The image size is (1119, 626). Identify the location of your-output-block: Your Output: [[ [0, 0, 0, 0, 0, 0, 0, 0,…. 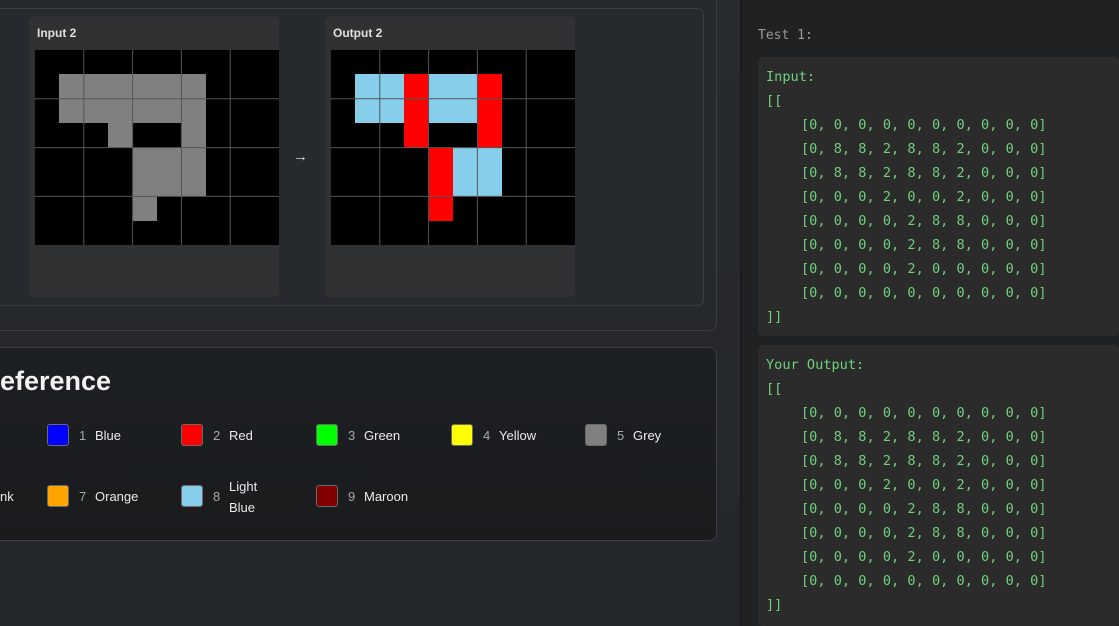
(938, 485).